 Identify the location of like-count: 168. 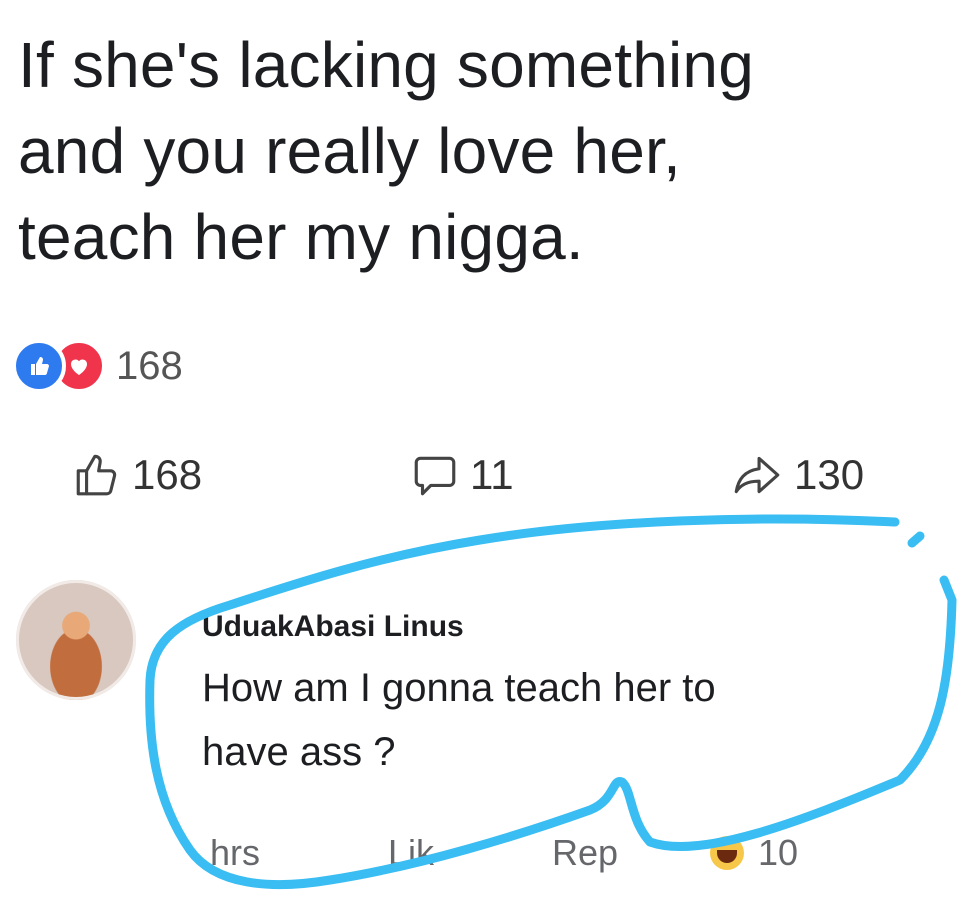
(167, 474).